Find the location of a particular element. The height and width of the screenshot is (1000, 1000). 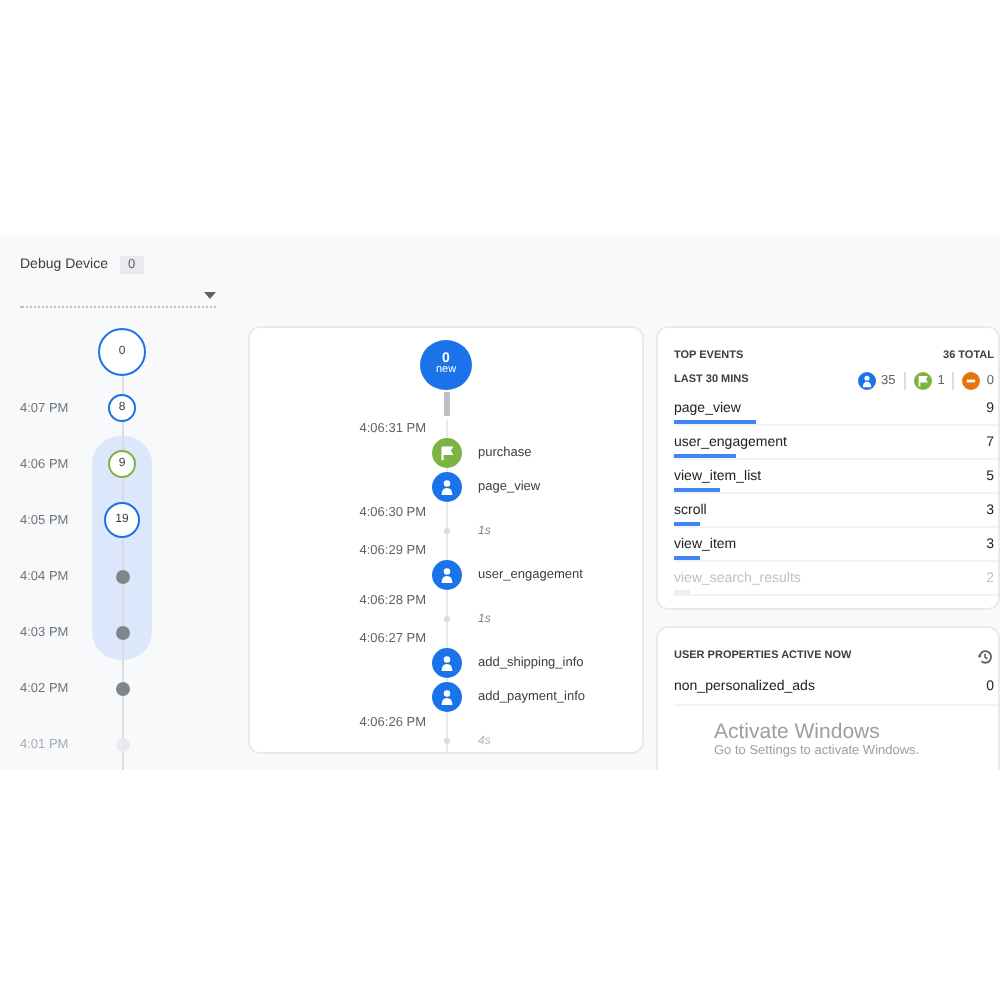

history-icon is located at coordinates (985, 656).